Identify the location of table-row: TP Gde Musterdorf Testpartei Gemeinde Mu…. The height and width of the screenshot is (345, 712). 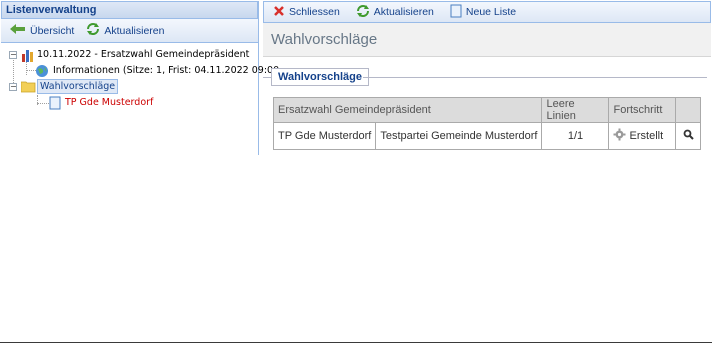
(487, 136).